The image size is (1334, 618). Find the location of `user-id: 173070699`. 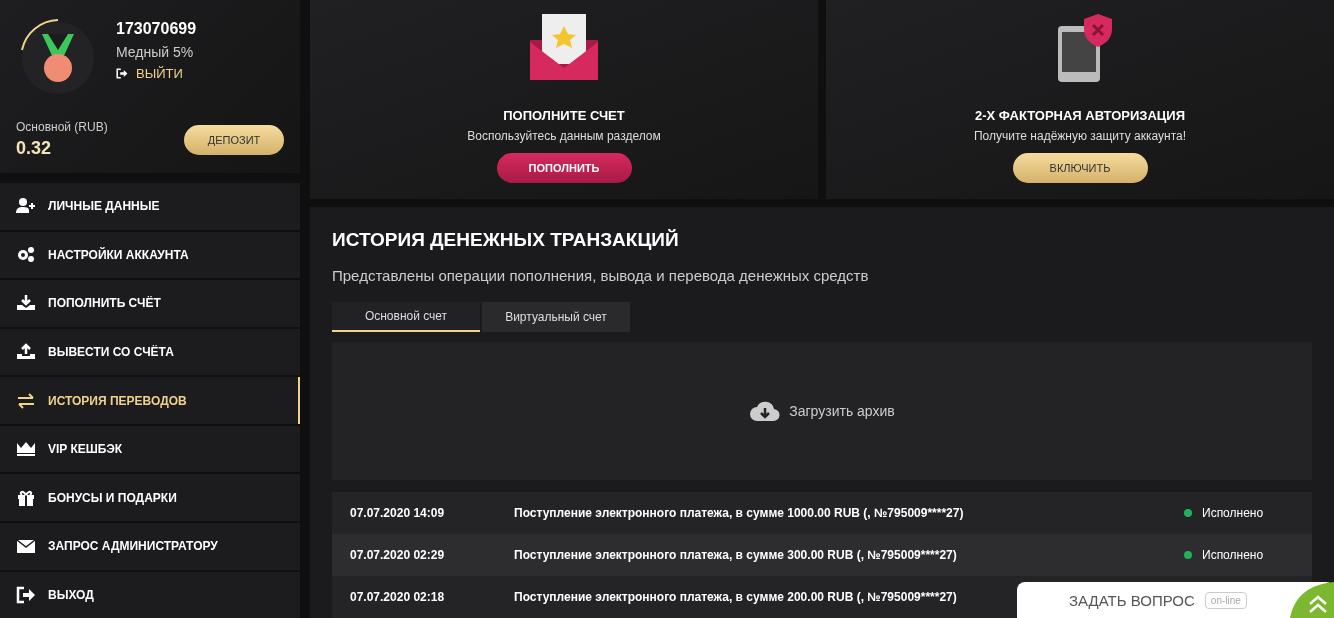

user-id: 173070699 is located at coordinates (156, 29).